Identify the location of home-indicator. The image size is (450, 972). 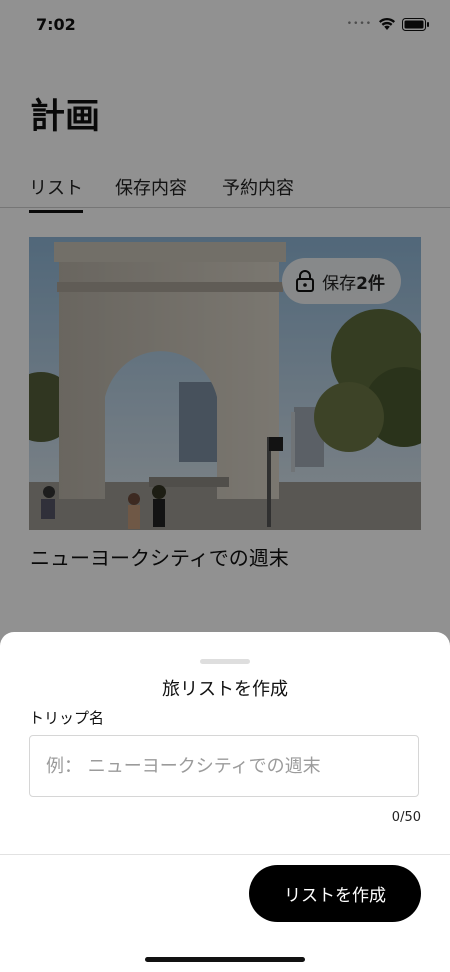
(225, 959).